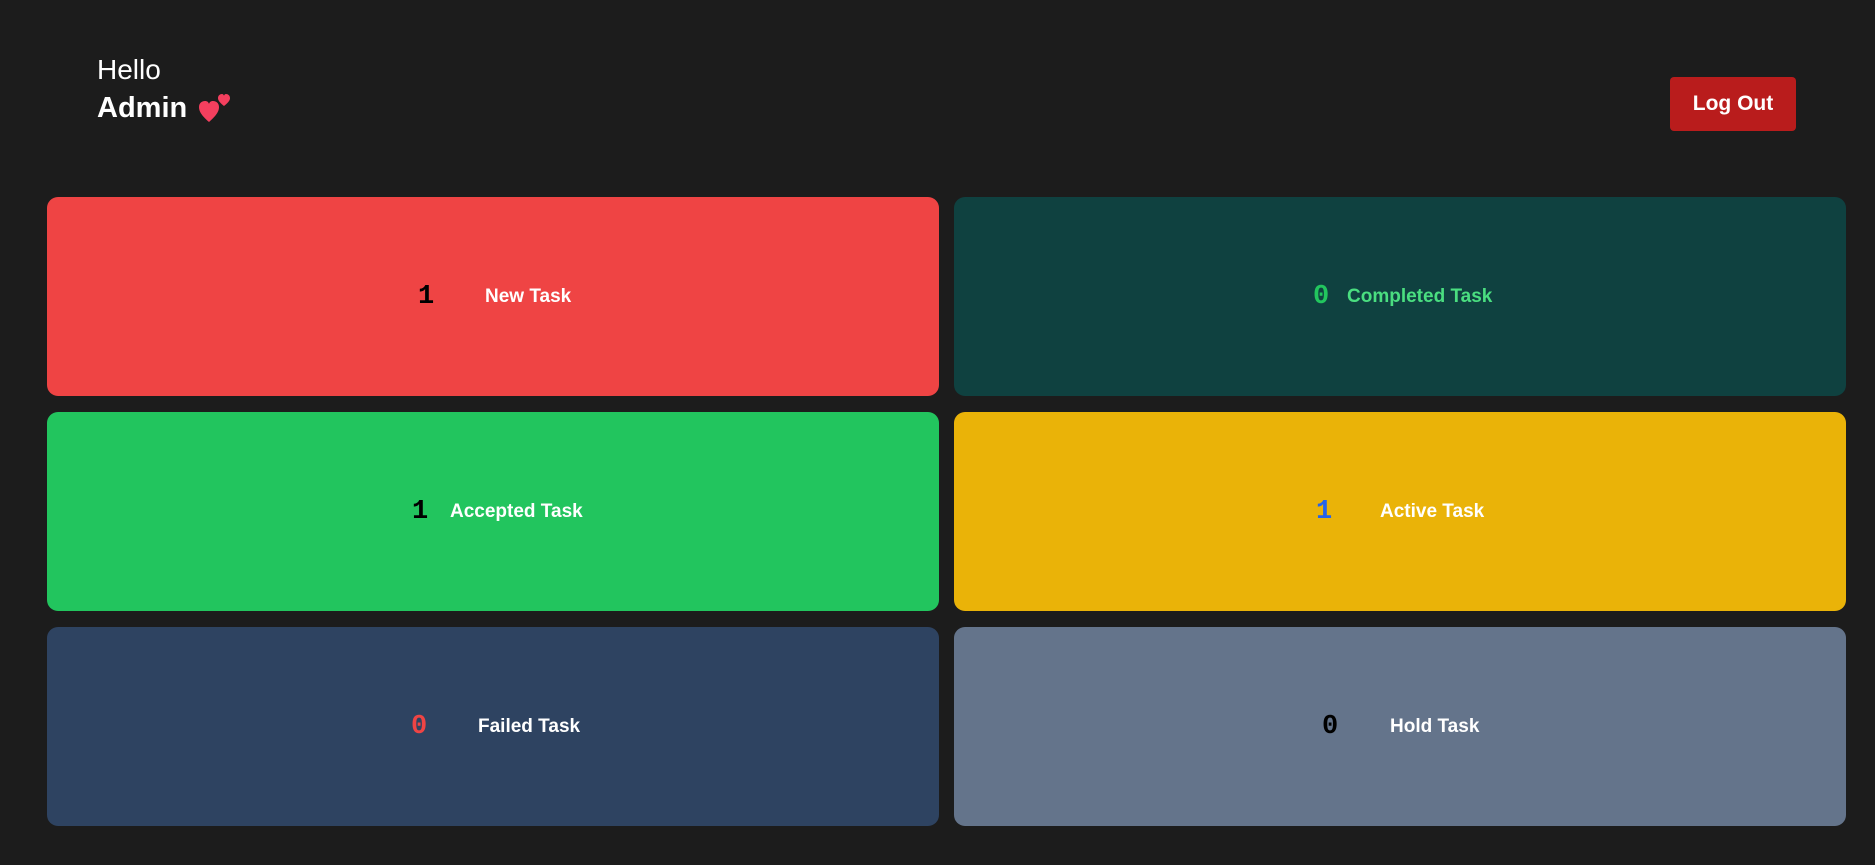 Image resolution: width=1875 pixels, height=865 pixels. I want to click on card-new-task: 1 New Task, so click(493, 296).